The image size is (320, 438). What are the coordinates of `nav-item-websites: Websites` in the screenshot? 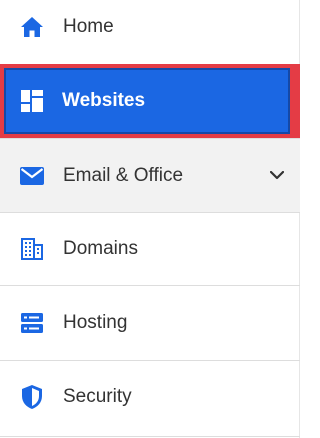 It's located at (147, 101).